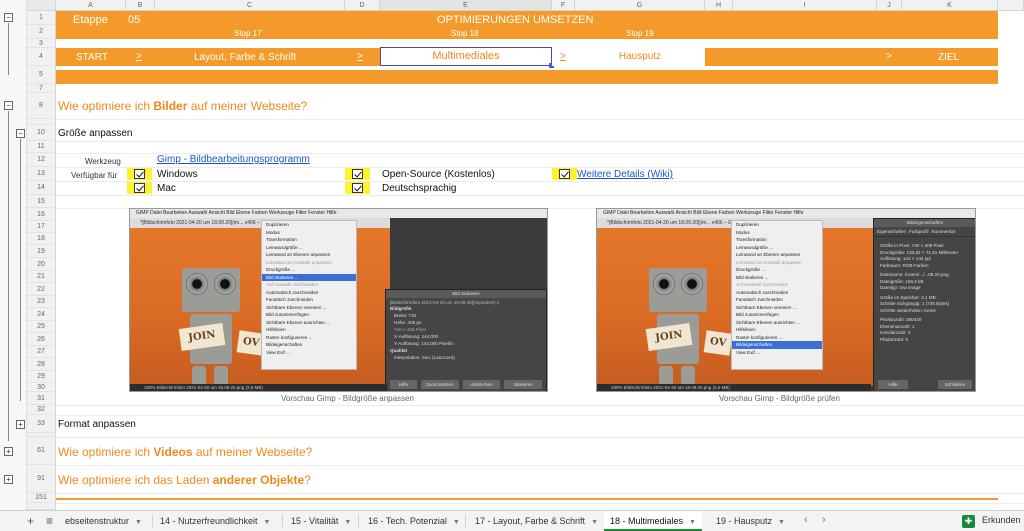  Describe the element at coordinates (777, 315) in the screenshot. I see `menu-item: Bild zusammenfügen` at that location.